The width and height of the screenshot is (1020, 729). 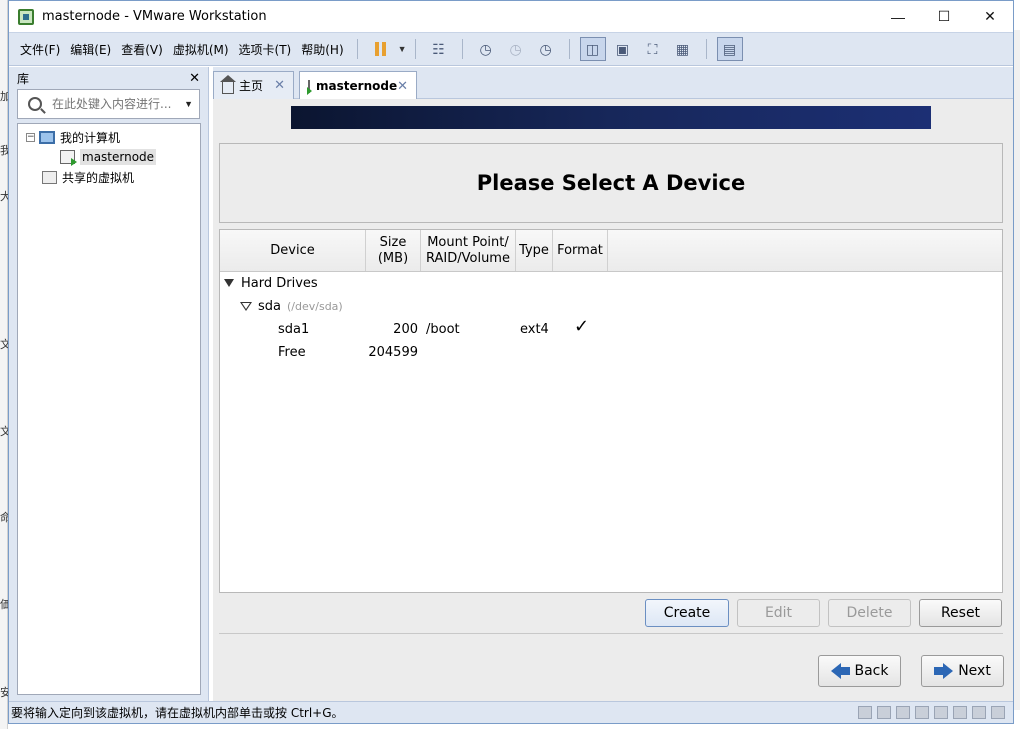 I want to click on menu-file: 文件(F), so click(x=40, y=49).